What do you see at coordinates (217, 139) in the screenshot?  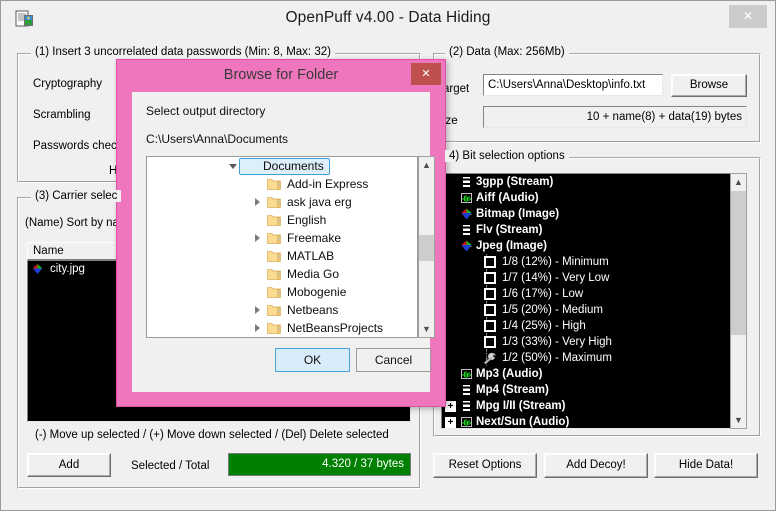 I see `dialog-current-path: C:\Users\Anna\Documents` at bounding box center [217, 139].